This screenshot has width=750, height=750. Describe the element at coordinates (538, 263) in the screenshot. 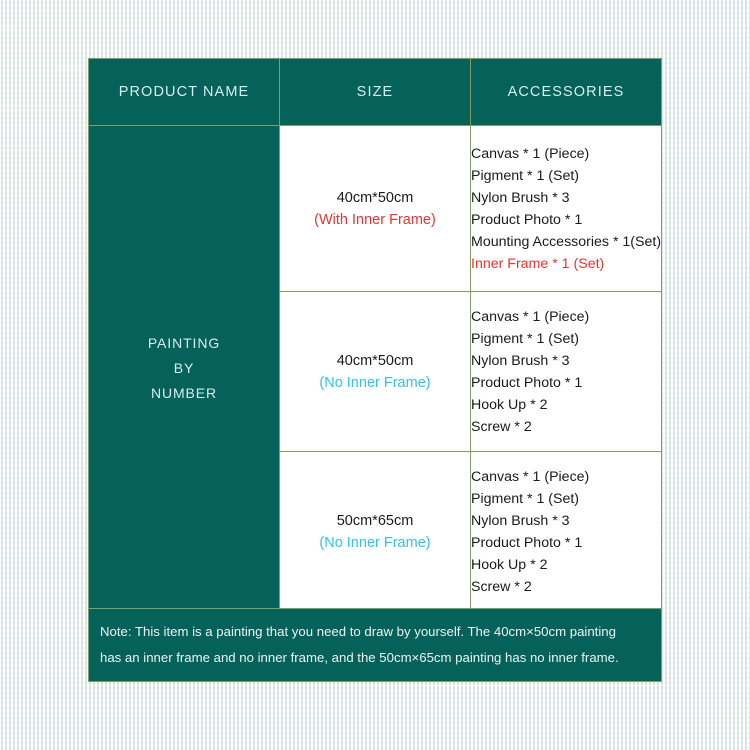

I see `accessory-item-inner-frame: Inner Frame * 1 (Set)` at that location.